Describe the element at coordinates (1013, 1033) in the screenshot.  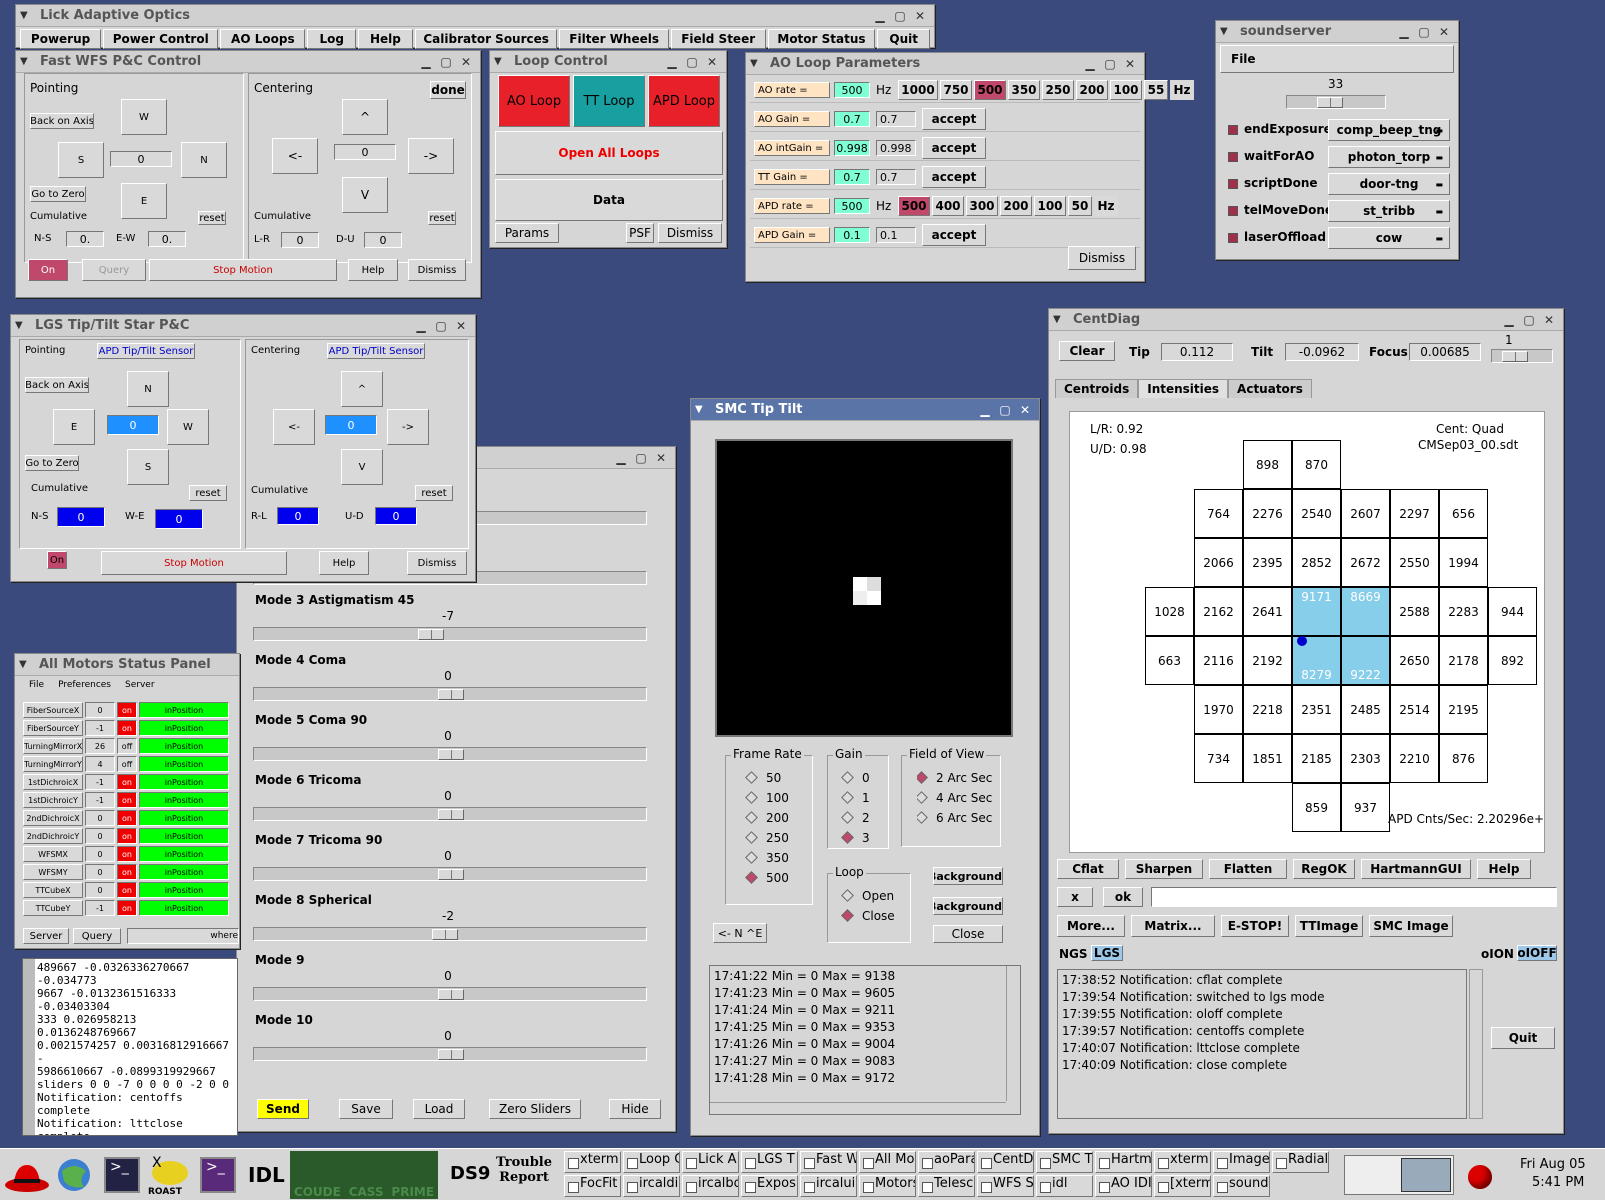
I see `vertical-scrollbar` at that location.